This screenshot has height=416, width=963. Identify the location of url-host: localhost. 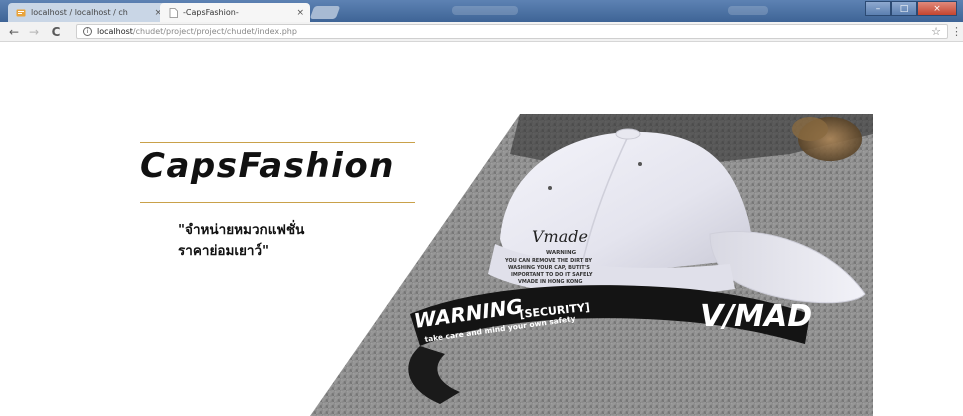
(115, 31).